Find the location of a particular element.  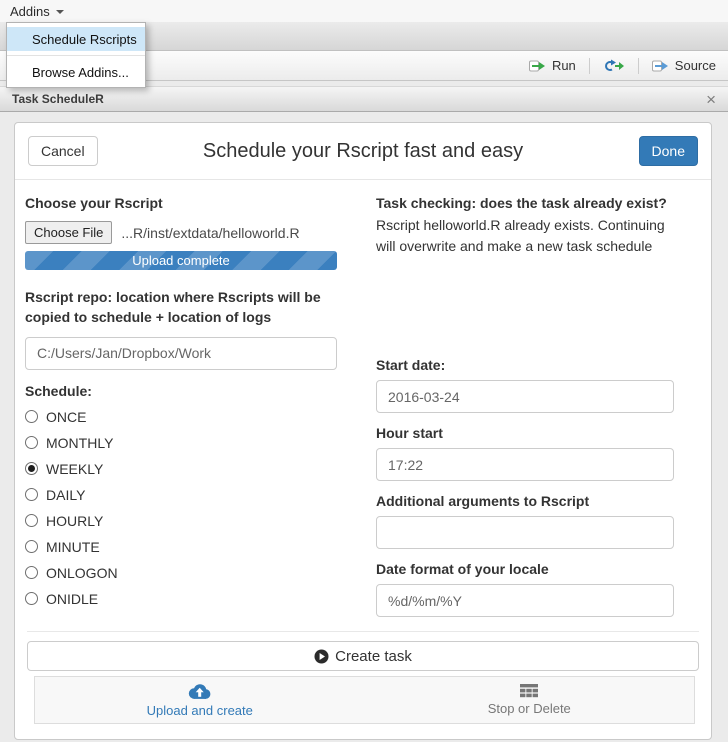

create-task-row: Create task is located at coordinates (363, 651).